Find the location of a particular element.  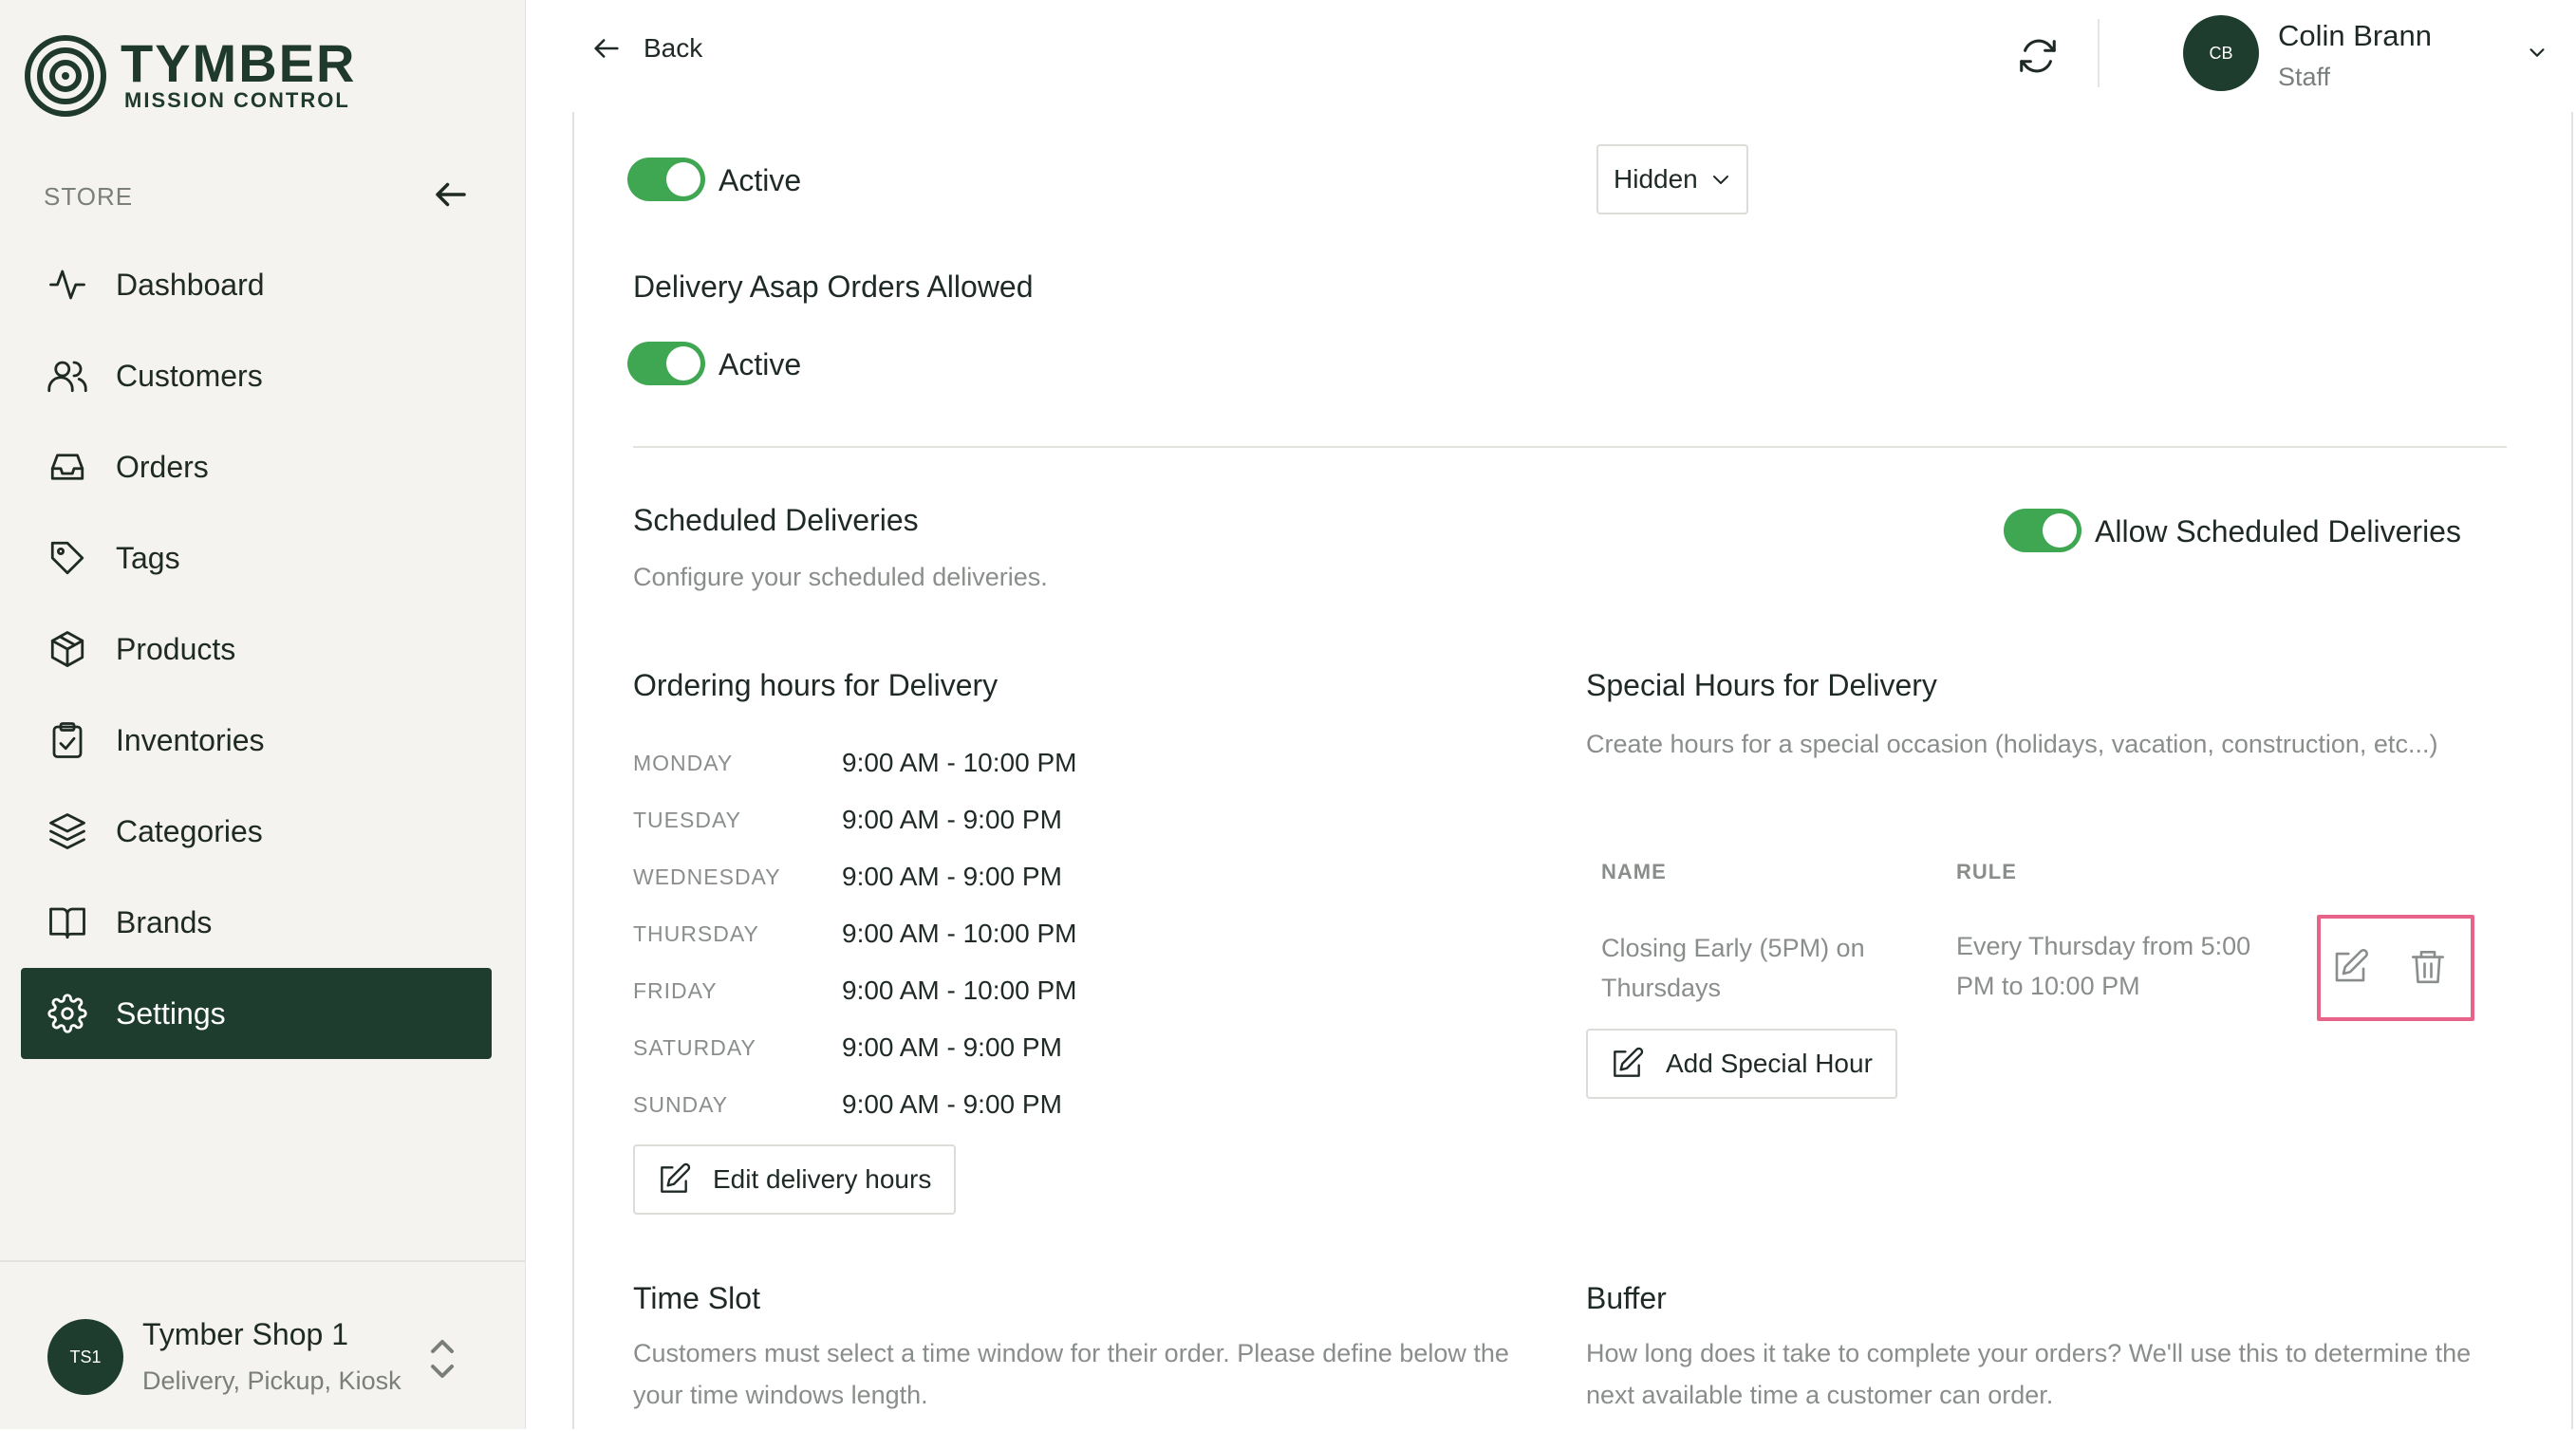

tag-icon is located at coordinates (67, 558).